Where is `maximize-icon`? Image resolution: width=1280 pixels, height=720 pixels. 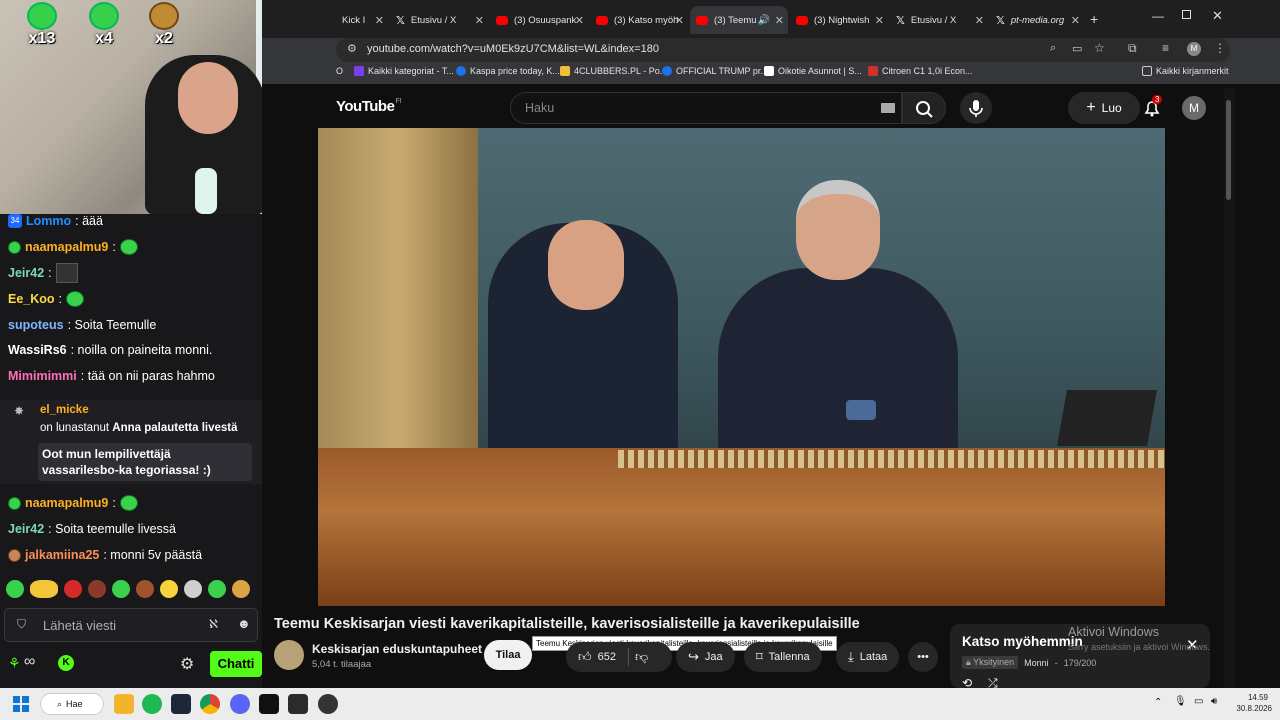 maximize-icon is located at coordinates (1186, 14).